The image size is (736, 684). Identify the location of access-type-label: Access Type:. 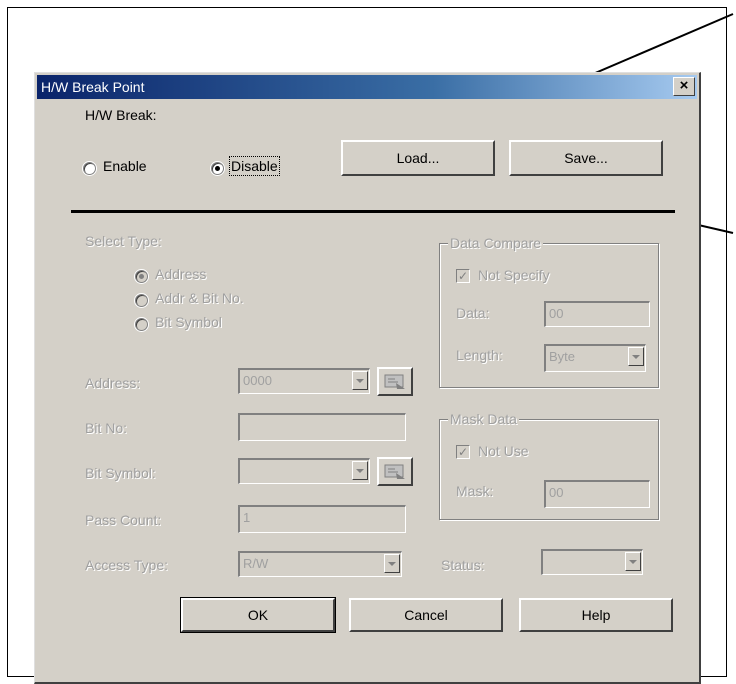
(127, 565).